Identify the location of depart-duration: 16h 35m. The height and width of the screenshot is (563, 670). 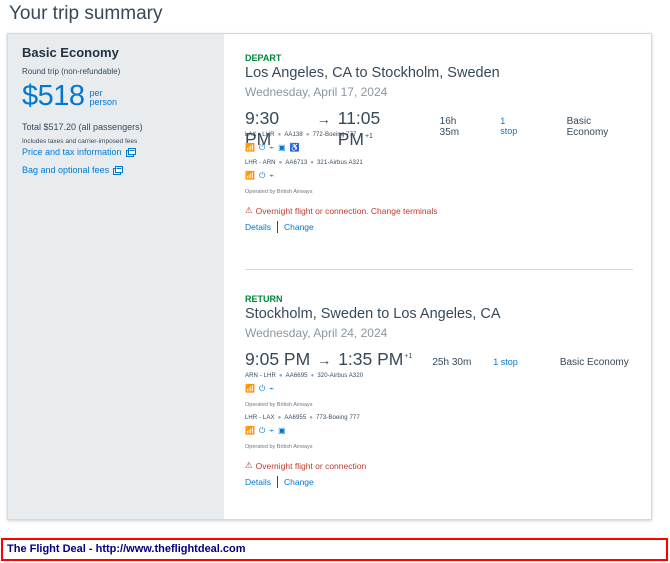
(449, 127).